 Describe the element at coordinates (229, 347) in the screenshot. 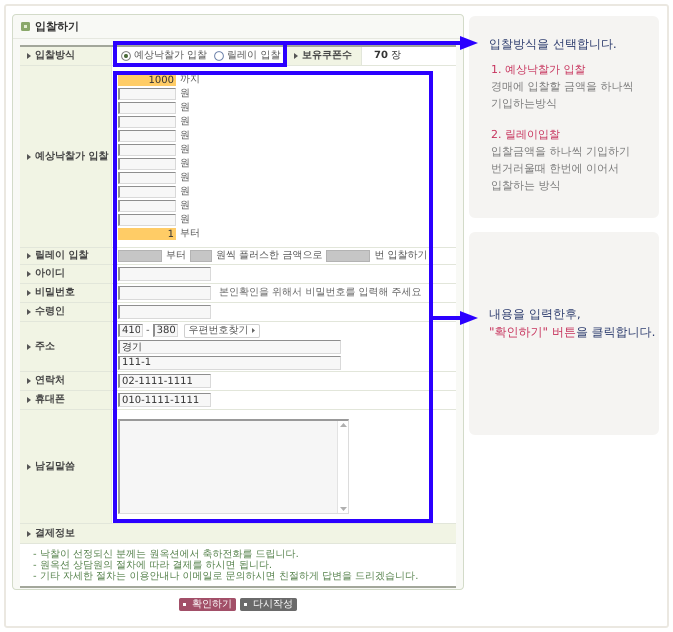

I see `address-field: 경기` at that location.